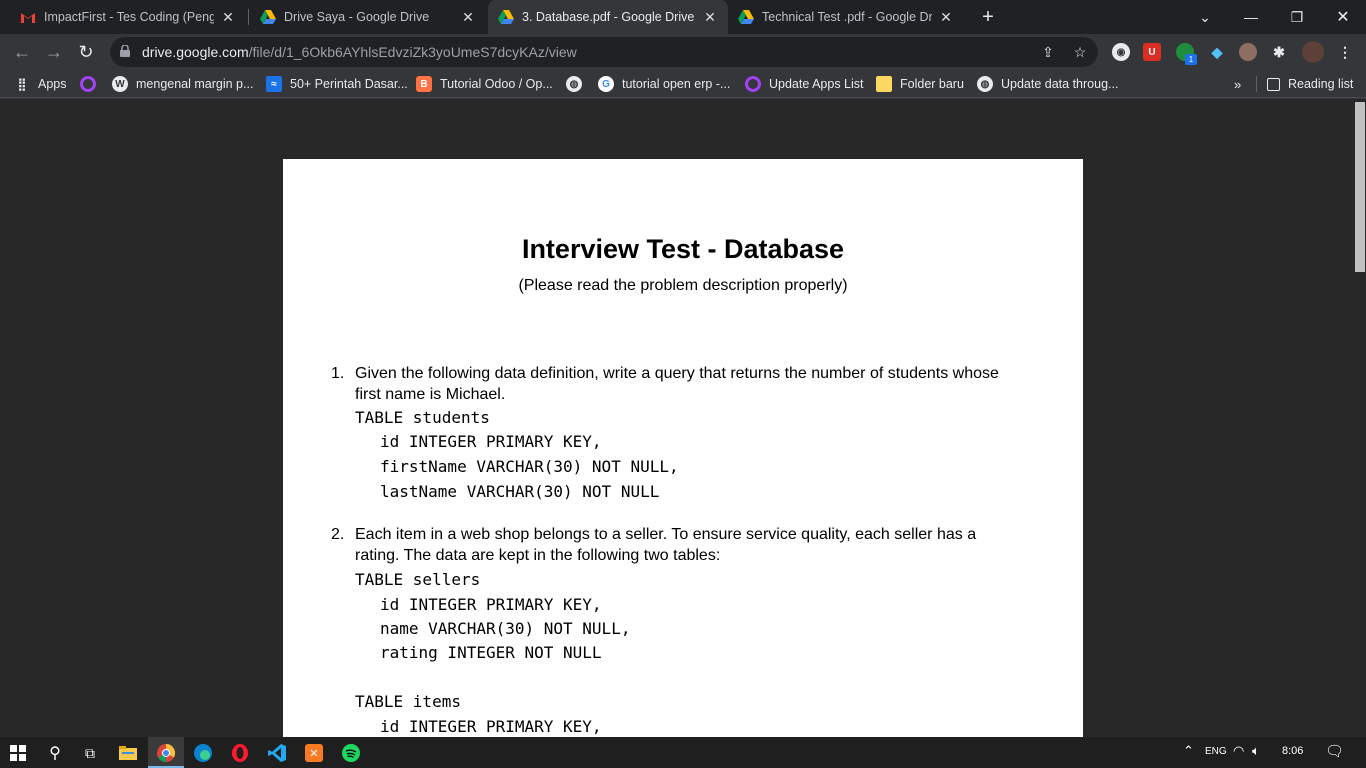 Image resolution: width=1366 pixels, height=768 pixels. I want to click on bookmark-update-apps: Update Apps List, so click(804, 84).